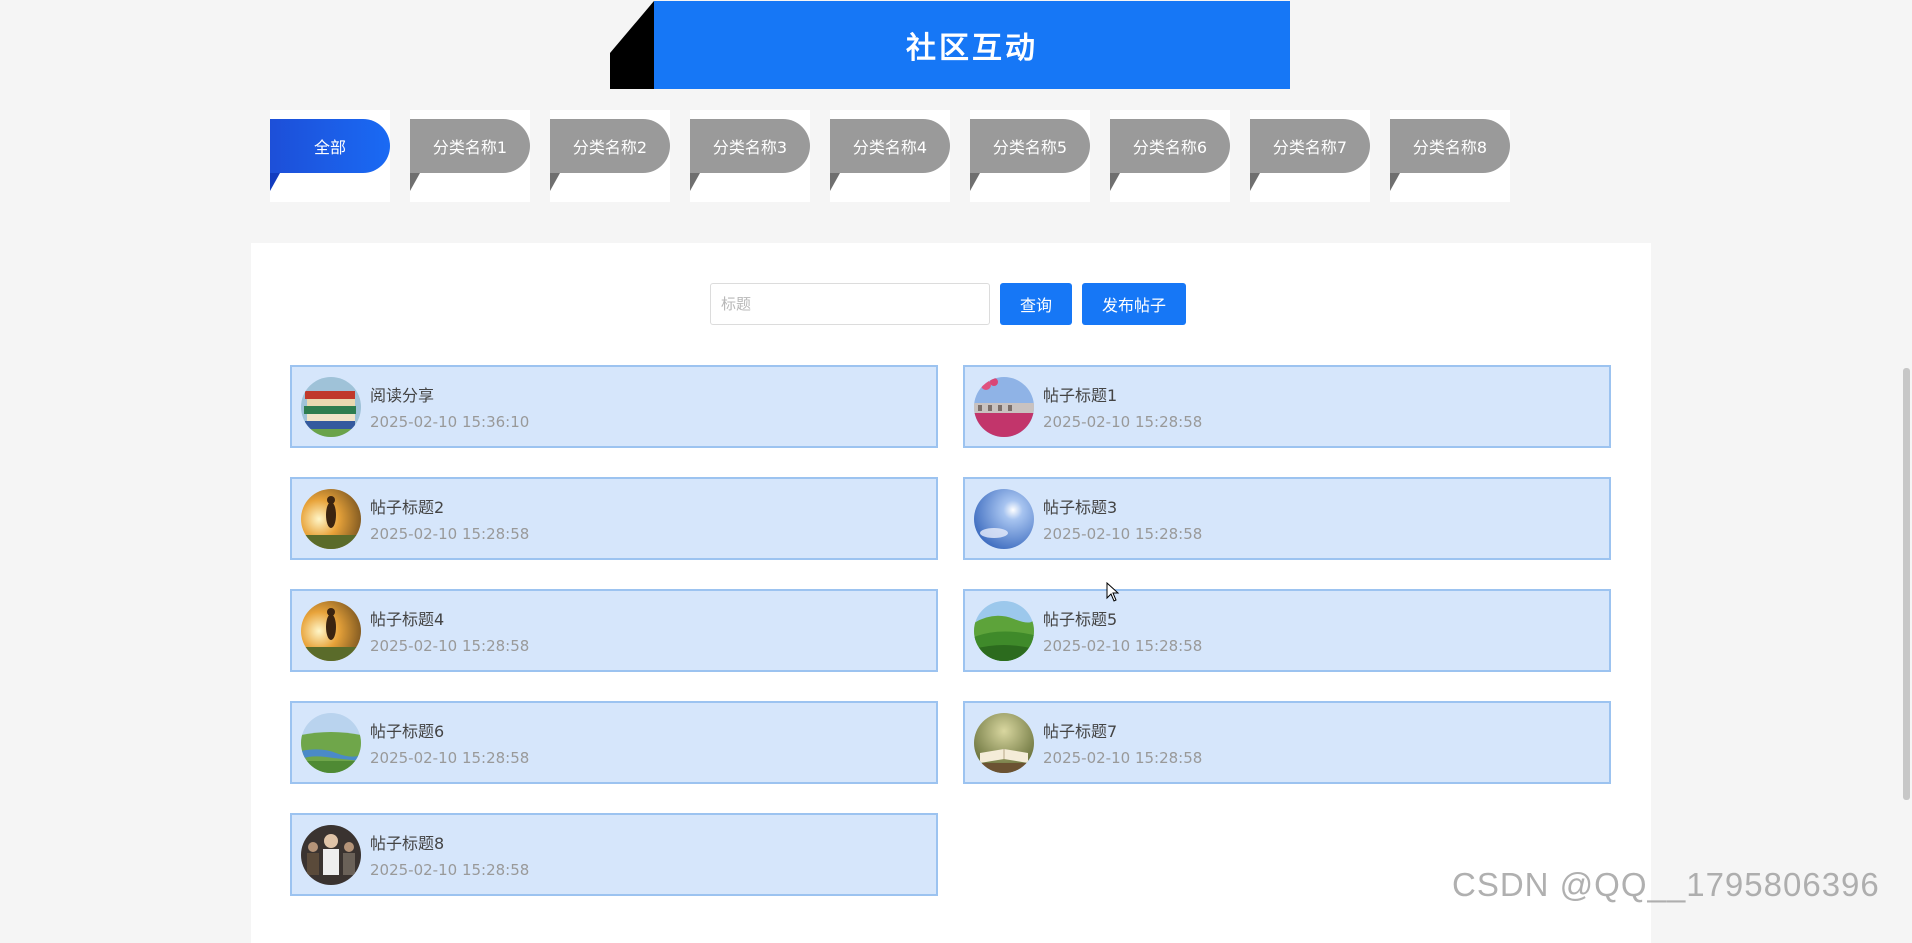  Describe the element at coordinates (331, 742) in the screenshot. I see `river-landscape-thumbnail` at that location.